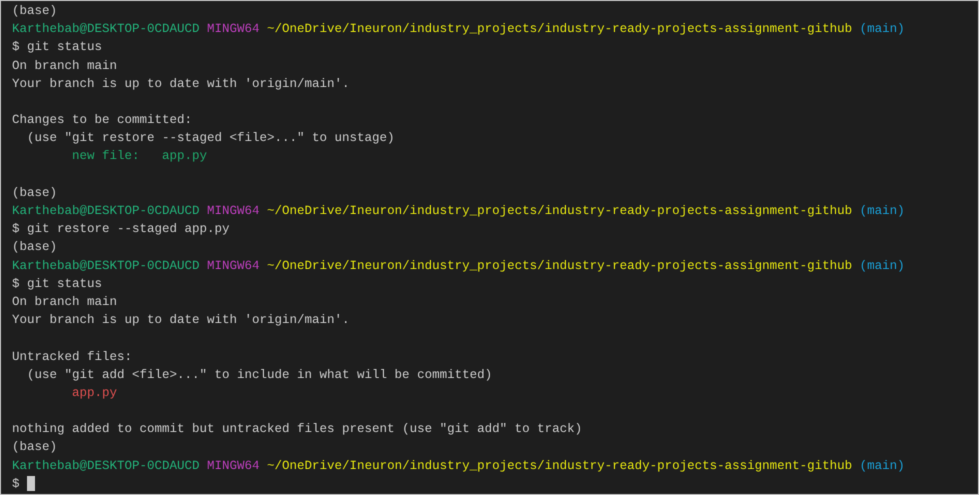 The height and width of the screenshot is (495, 979). What do you see at coordinates (259, 375) in the screenshot?
I see `hint-line: (use "git add <file>..." to include in what will be committed)` at bounding box center [259, 375].